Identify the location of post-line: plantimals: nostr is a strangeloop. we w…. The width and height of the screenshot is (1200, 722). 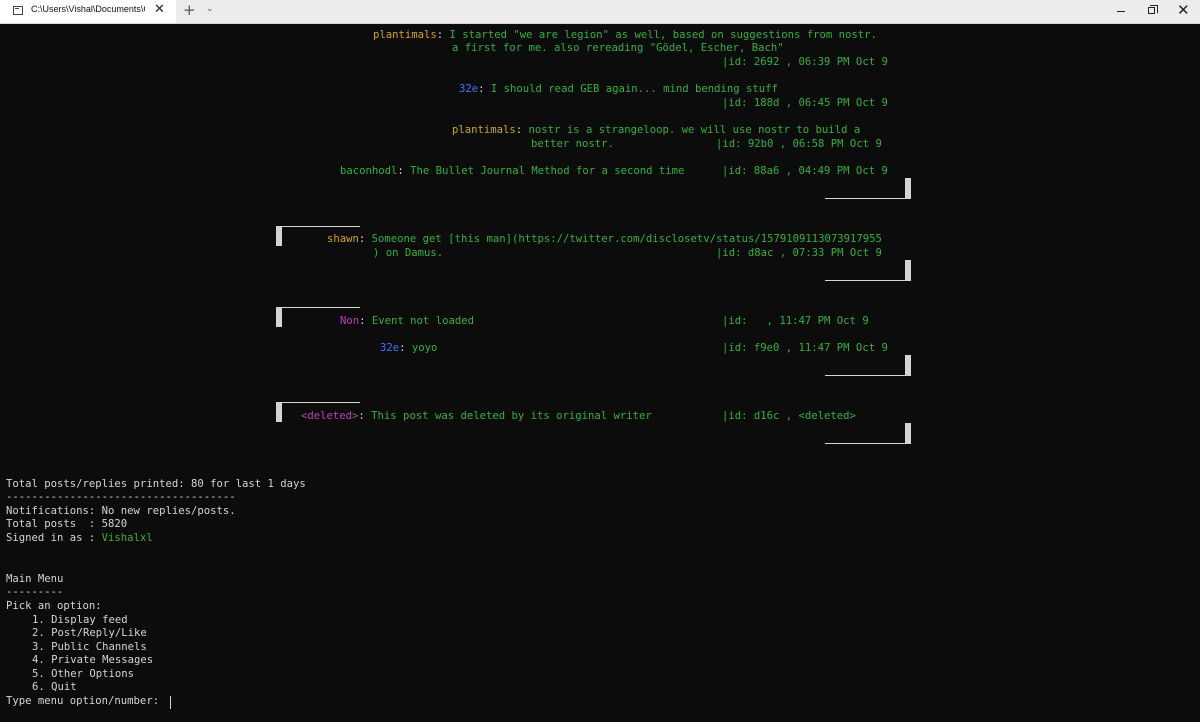
(656, 130).